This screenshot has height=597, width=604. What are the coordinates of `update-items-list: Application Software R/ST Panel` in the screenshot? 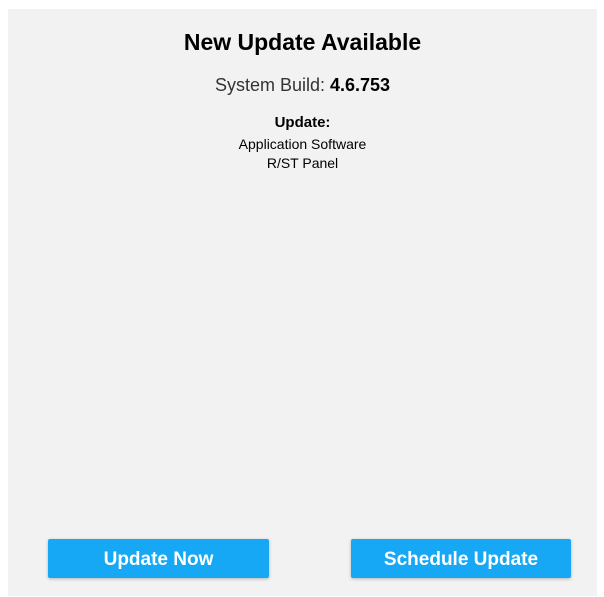 It's located at (302, 154).